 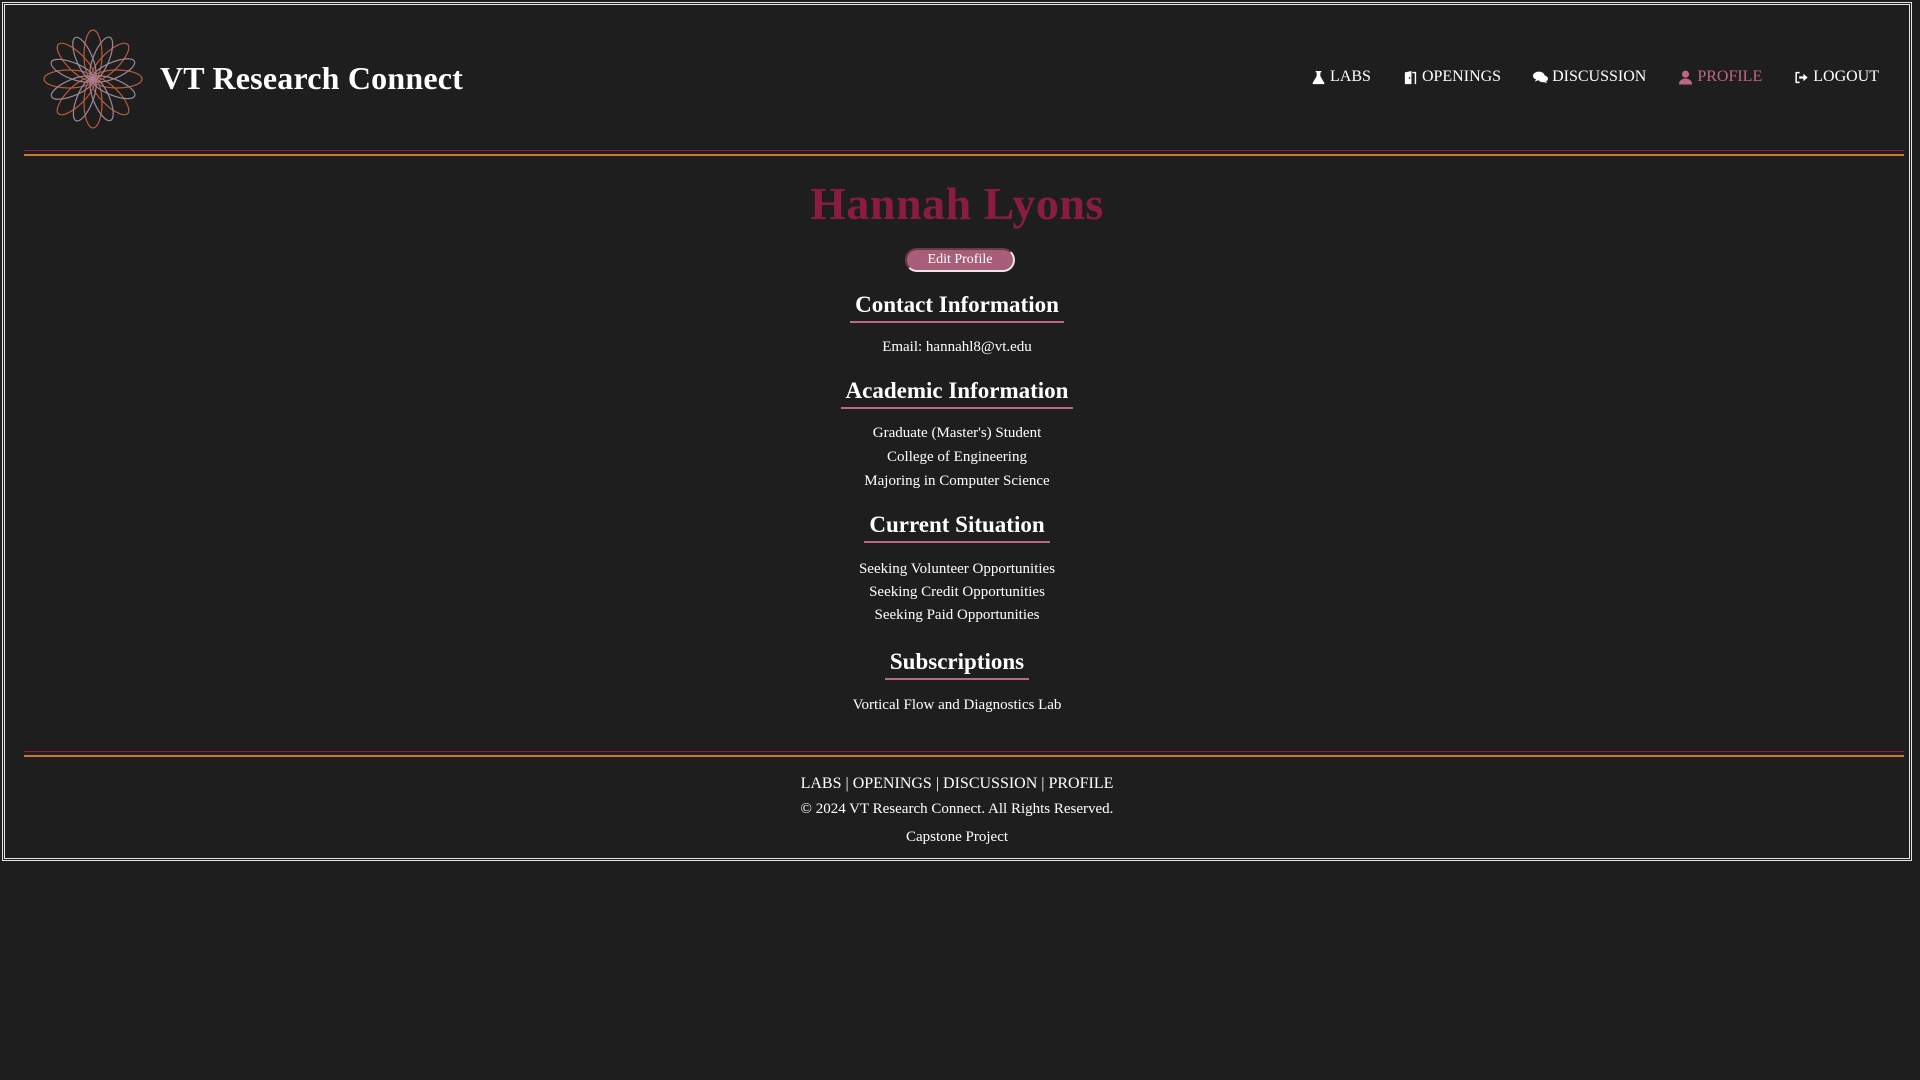 What do you see at coordinates (1410, 77) in the screenshot?
I see `door-icon` at bounding box center [1410, 77].